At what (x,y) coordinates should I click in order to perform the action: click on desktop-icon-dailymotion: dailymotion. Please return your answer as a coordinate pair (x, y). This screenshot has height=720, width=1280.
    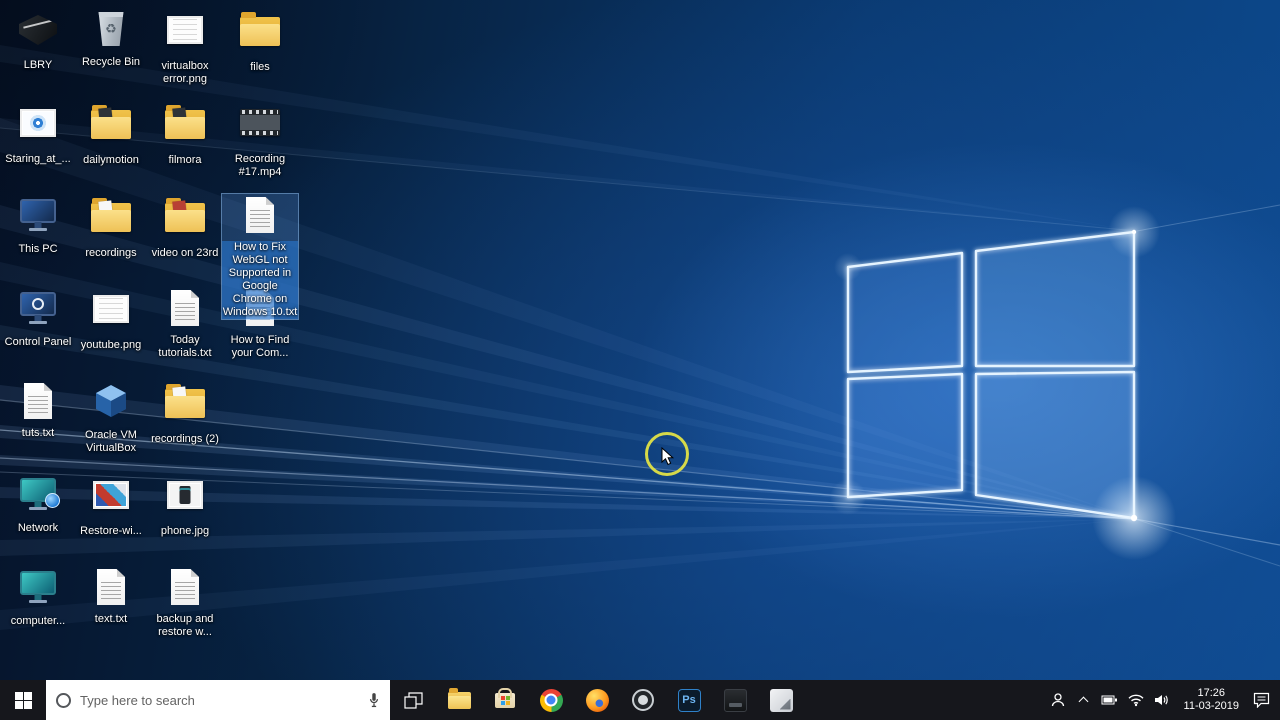
    Looking at the image, I should click on (111, 134).